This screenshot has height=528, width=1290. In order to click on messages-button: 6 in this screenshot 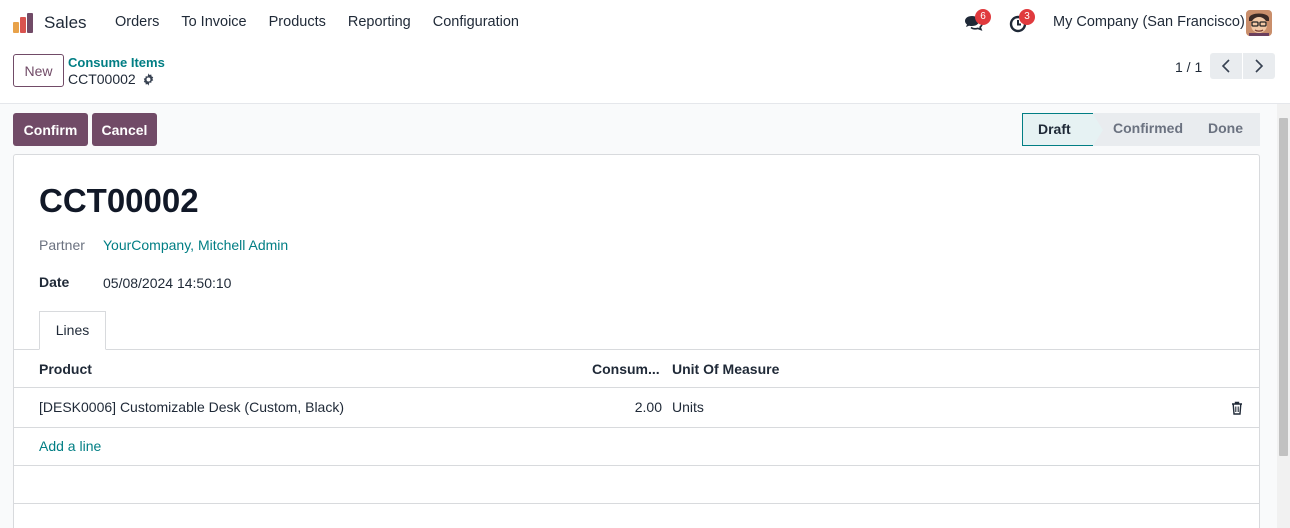, I will do `click(977, 21)`.